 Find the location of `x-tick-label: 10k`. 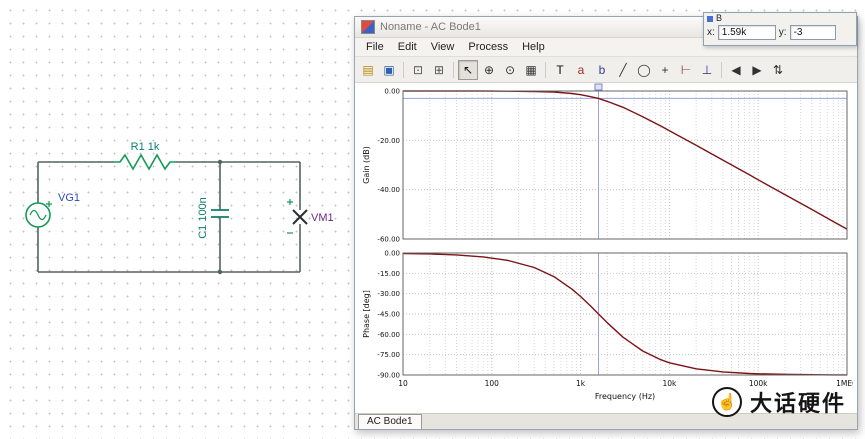

x-tick-label: 10k is located at coordinates (669, 383).